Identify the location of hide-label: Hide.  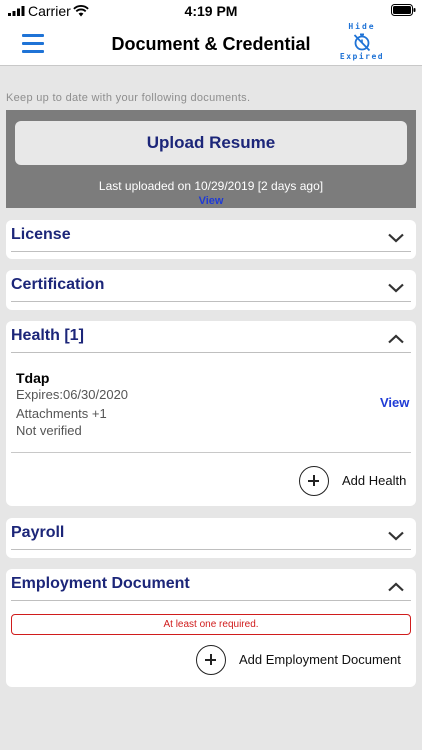
(362, 26).